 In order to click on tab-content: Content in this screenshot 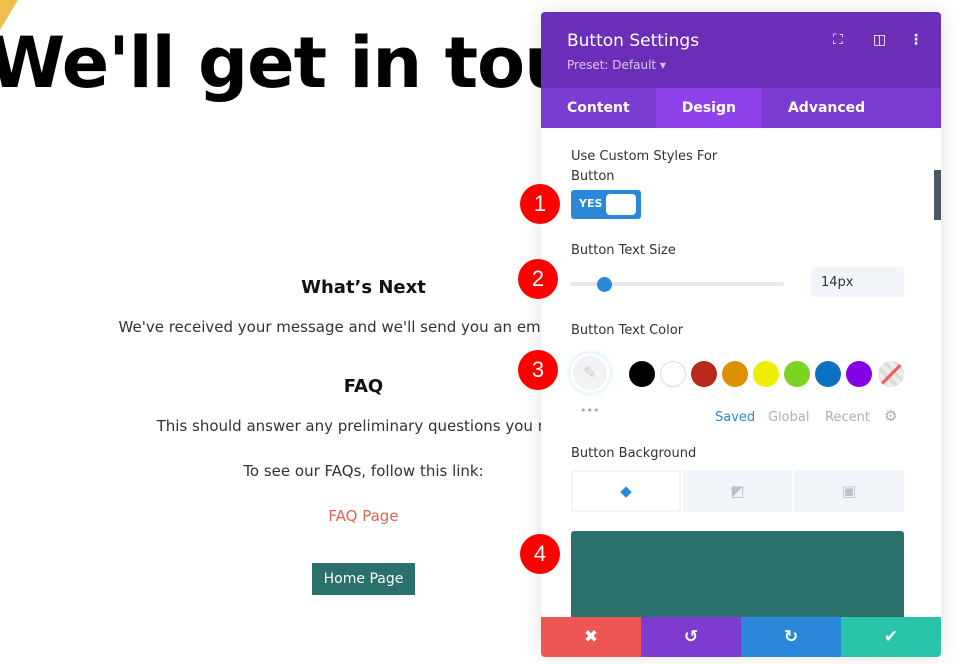, I will do `click(598, 108)`.